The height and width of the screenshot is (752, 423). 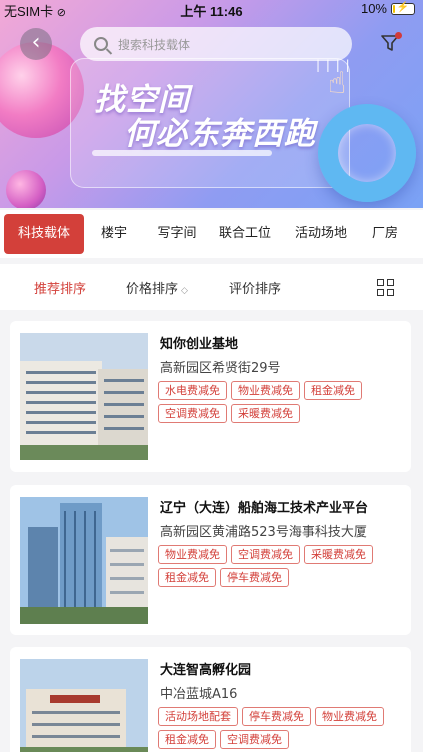 What do you see at coordinates (391, 43) in the screenshot?
I see `filter-button` at bounding box center [391, 43].